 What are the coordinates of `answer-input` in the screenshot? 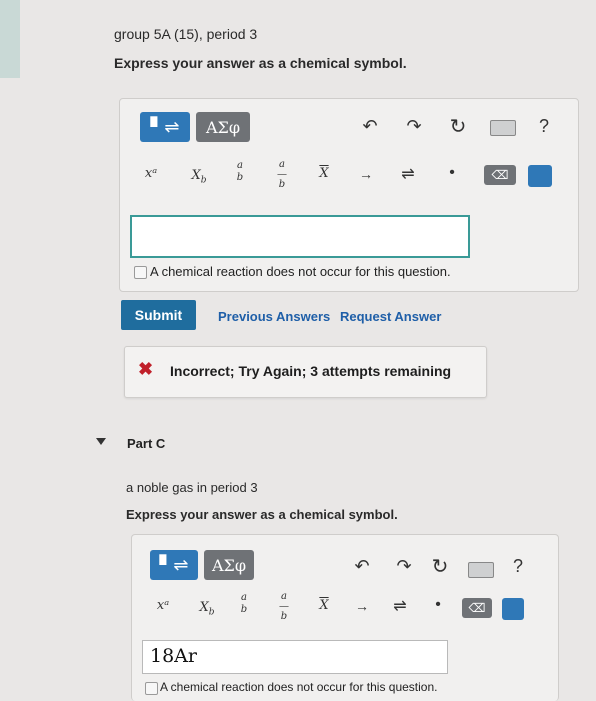 It's located at (300, 236).